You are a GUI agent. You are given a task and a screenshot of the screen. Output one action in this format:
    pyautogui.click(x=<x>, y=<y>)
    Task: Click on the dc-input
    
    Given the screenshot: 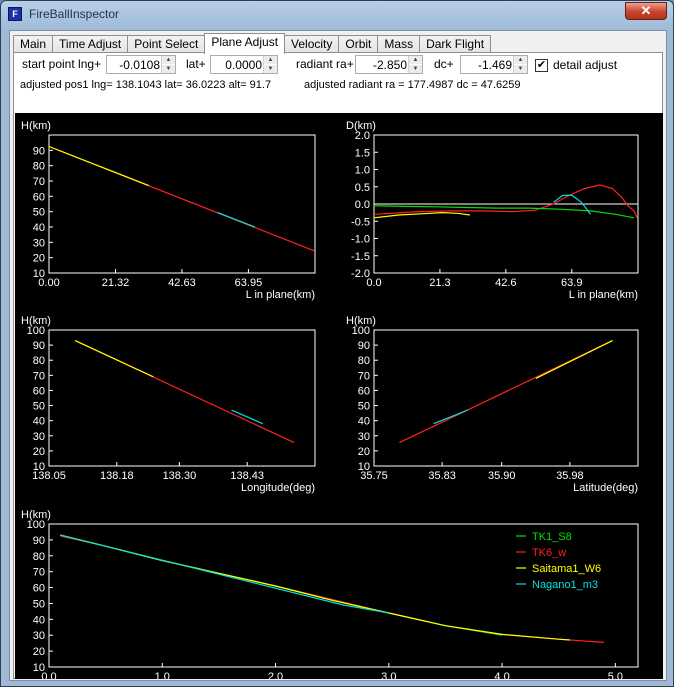 What is the action you would take?
    pyautogui.click(x=487, y=64)
    